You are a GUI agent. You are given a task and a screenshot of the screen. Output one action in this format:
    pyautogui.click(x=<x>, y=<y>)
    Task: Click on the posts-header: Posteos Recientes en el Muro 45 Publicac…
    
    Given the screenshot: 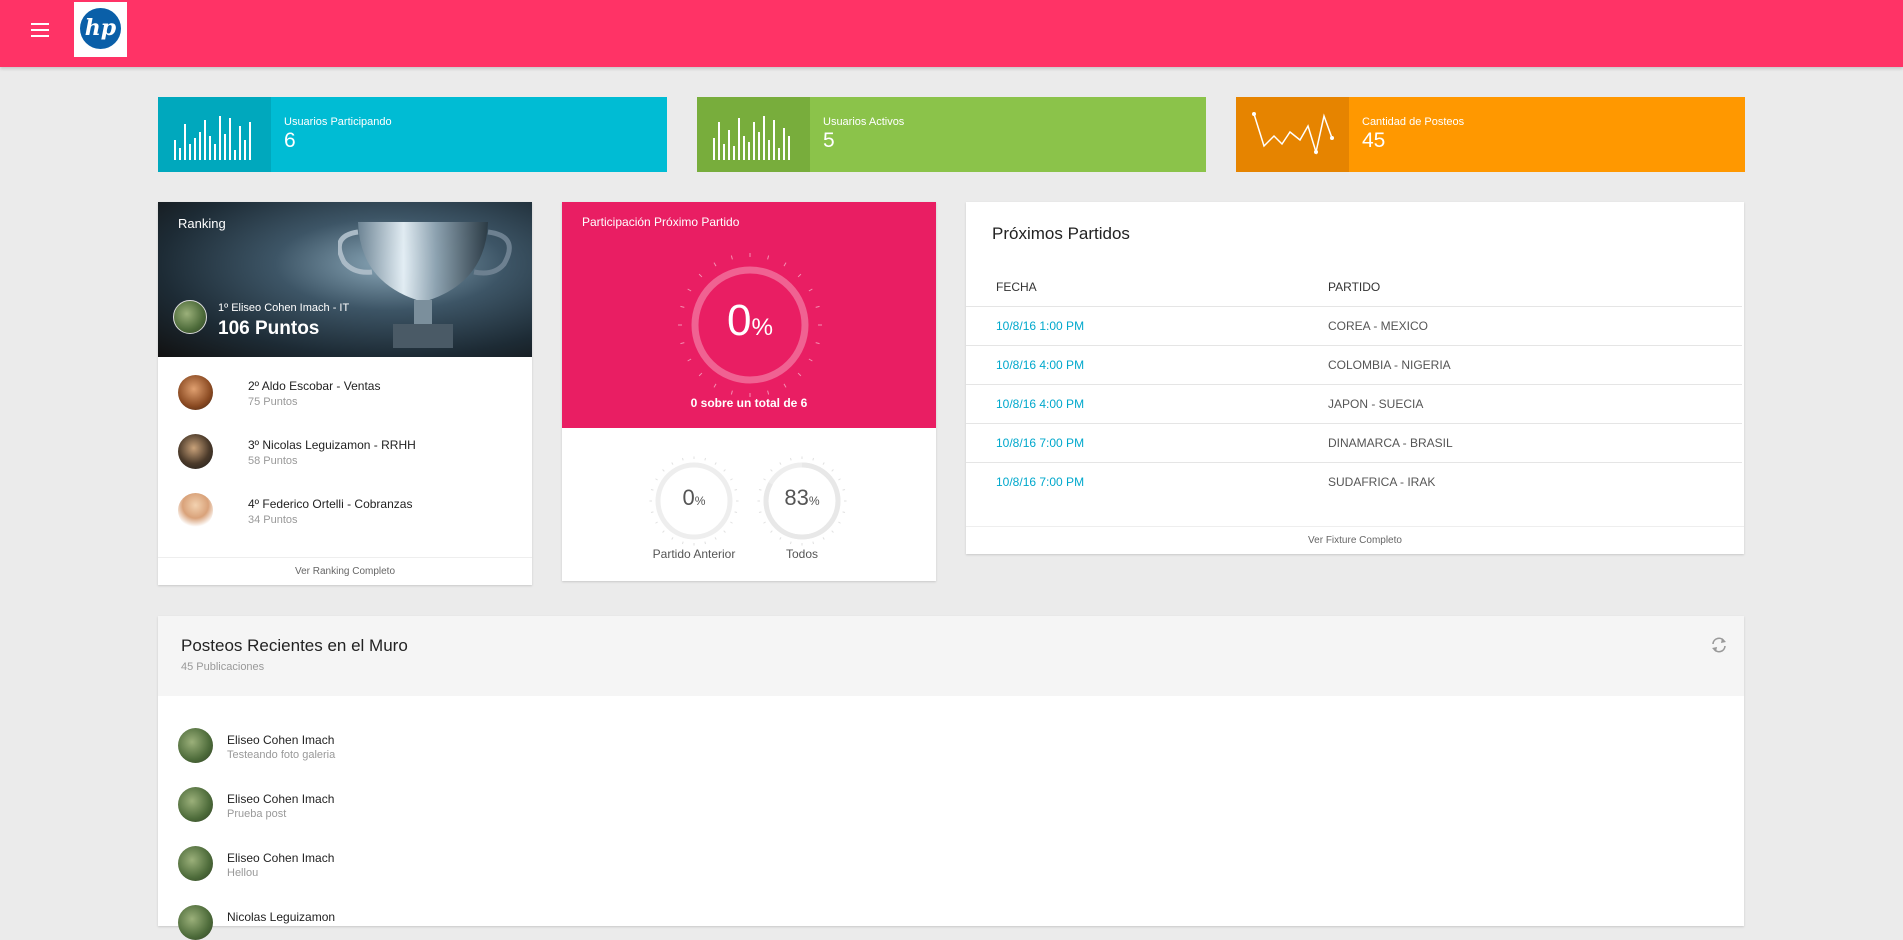 What is the action you would take?
    pyautogui.click(x=951, y=656)
    